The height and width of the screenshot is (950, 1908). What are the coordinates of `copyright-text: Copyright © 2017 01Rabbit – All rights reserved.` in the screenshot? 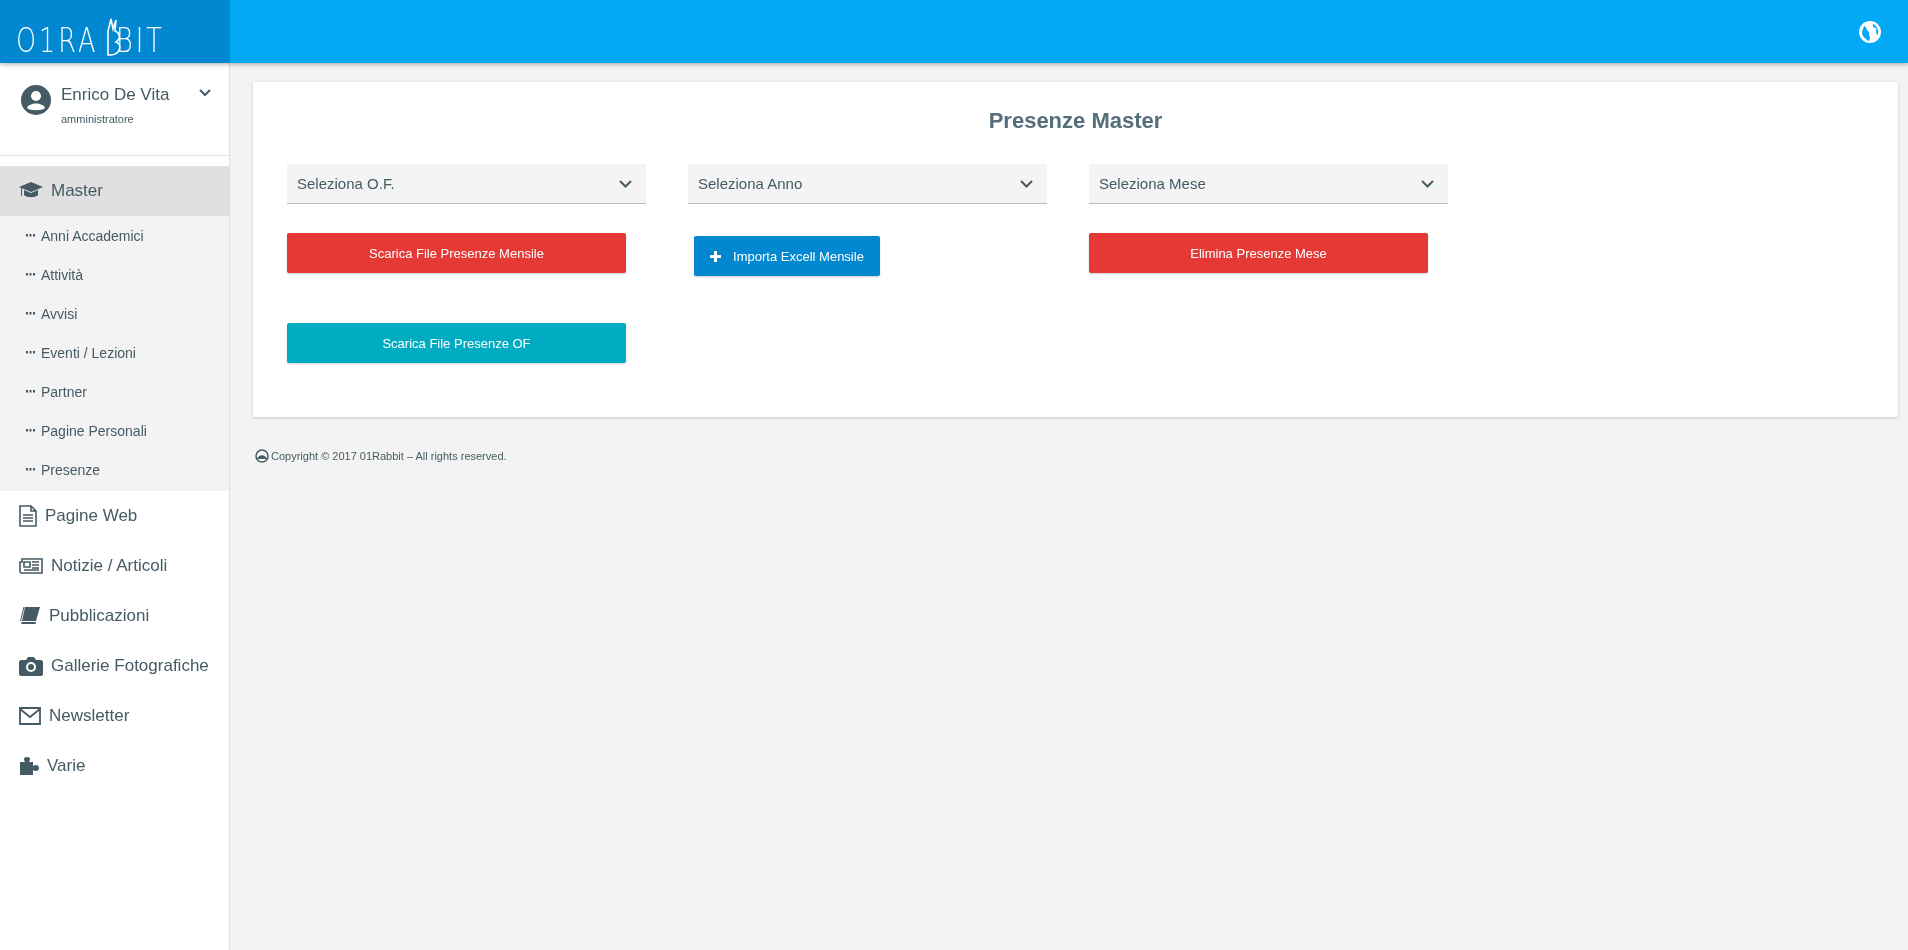 It's located at (389, 456).